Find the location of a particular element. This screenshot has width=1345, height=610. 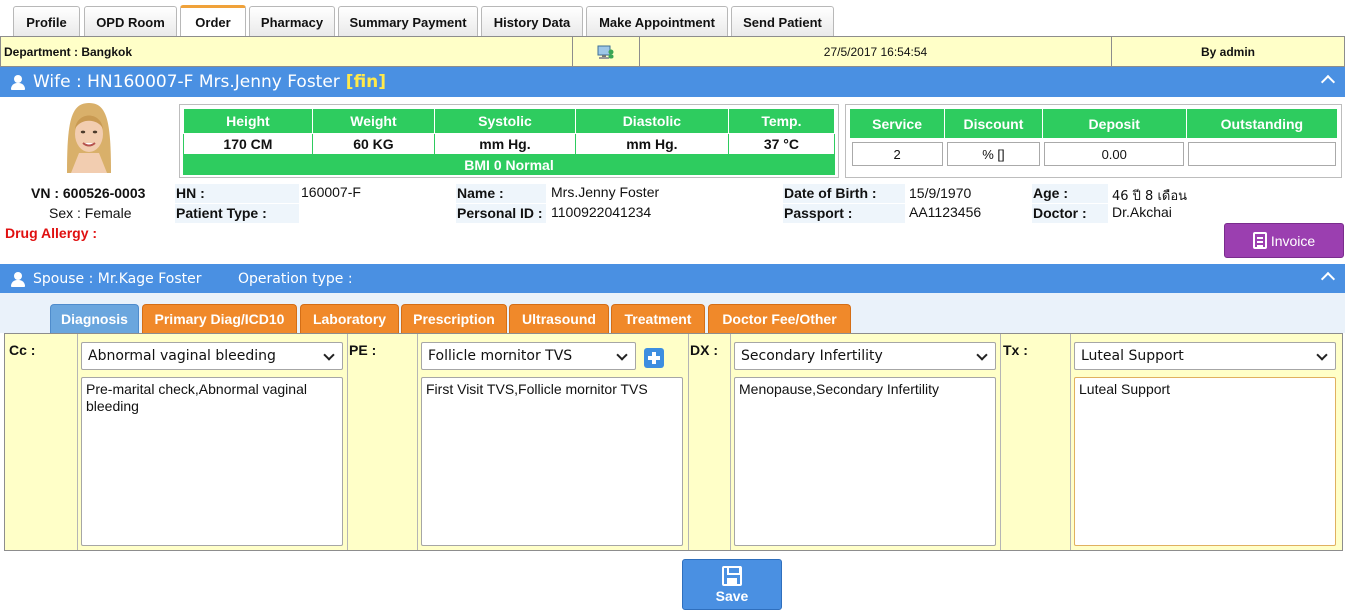

invoice-button: Invoice is located at coordinates (1284, 240).